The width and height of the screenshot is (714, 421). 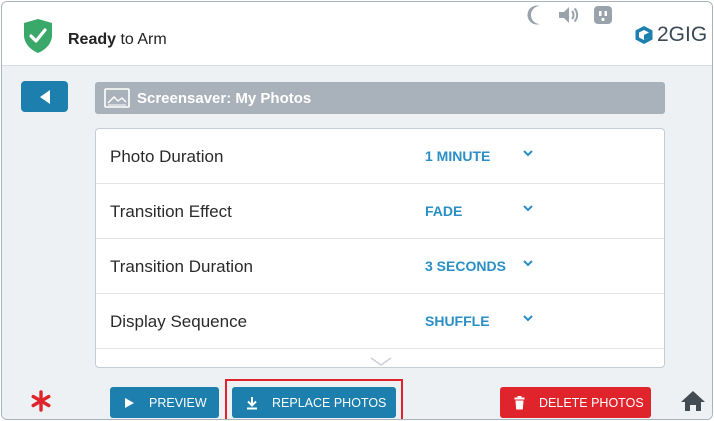 I want to click on brand-logo: 2GIG, so click(x=670, y=35).